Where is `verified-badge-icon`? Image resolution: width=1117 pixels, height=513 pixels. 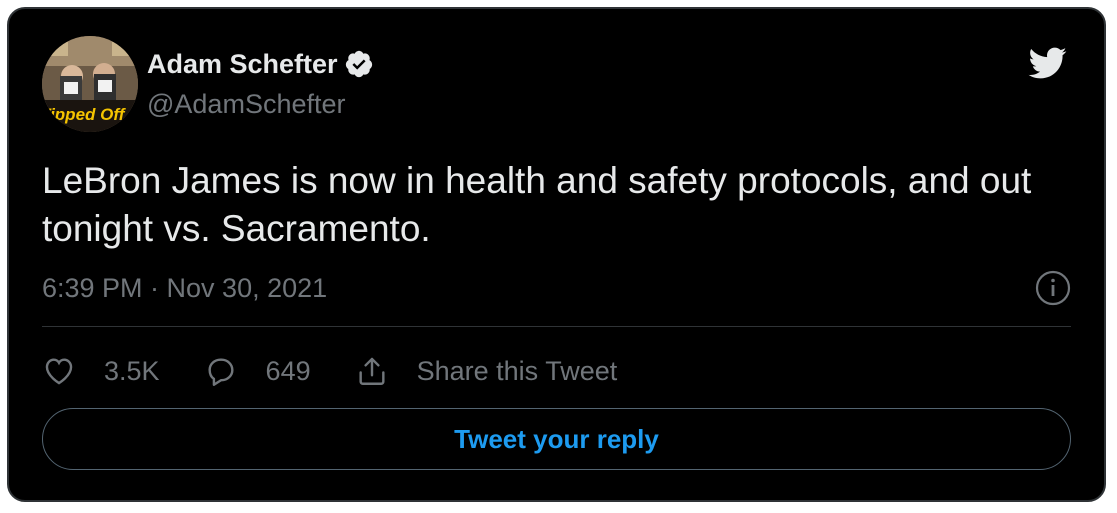
verified-badge-icon is located at coordinates (359, 64).